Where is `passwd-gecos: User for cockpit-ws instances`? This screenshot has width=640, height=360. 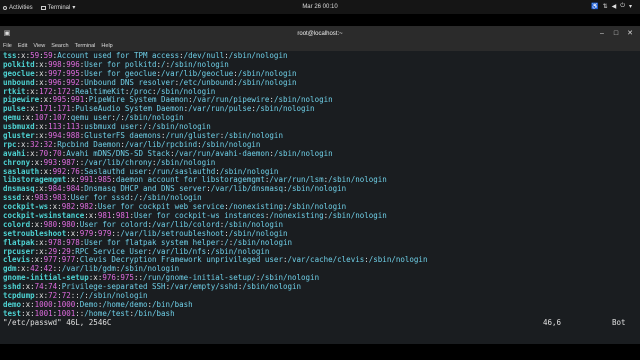 passwd-gecos: User for cockpit-ws instances is located at coordinates (199, 216).